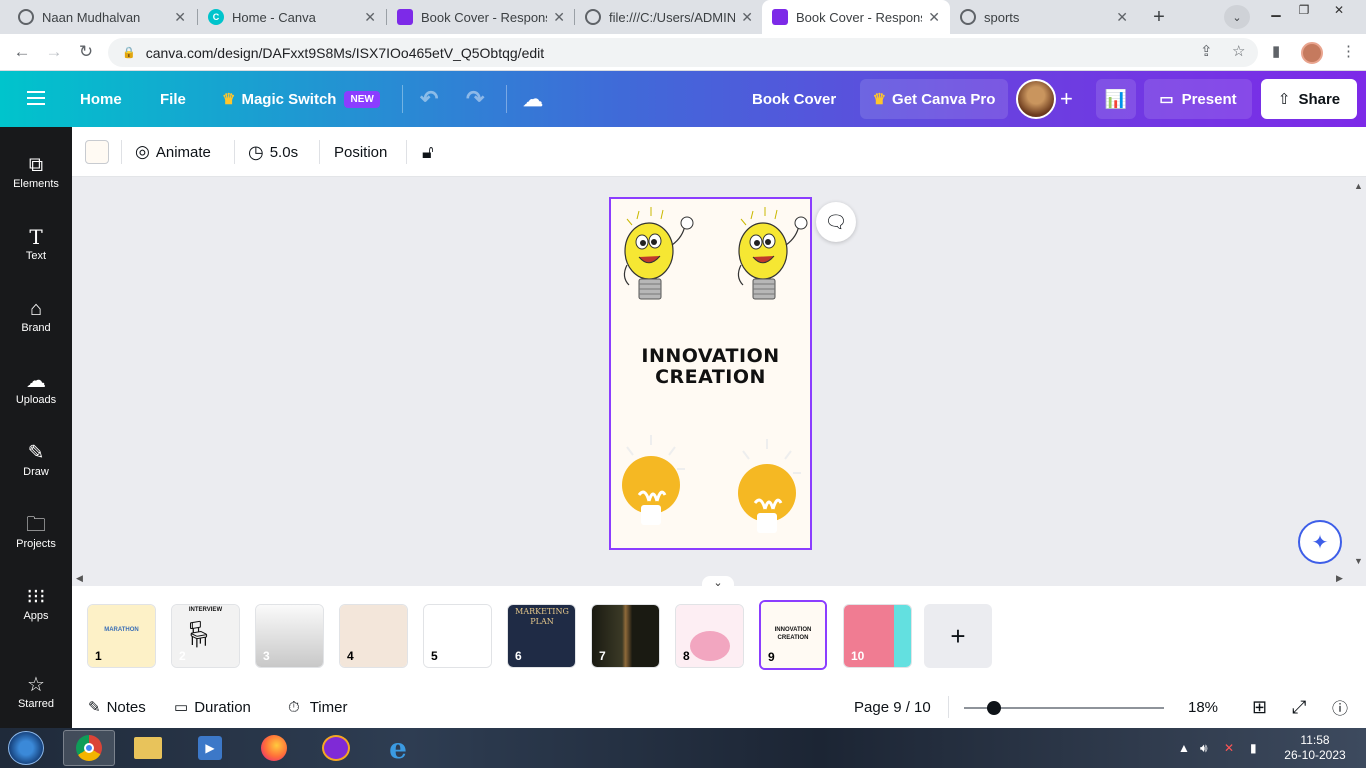 This screenshot has width=1366, height=768. Describe the element at coordinates (36, 597) in the screenshot. I see `apps-icon: ⁝⁝⁝` at that location.